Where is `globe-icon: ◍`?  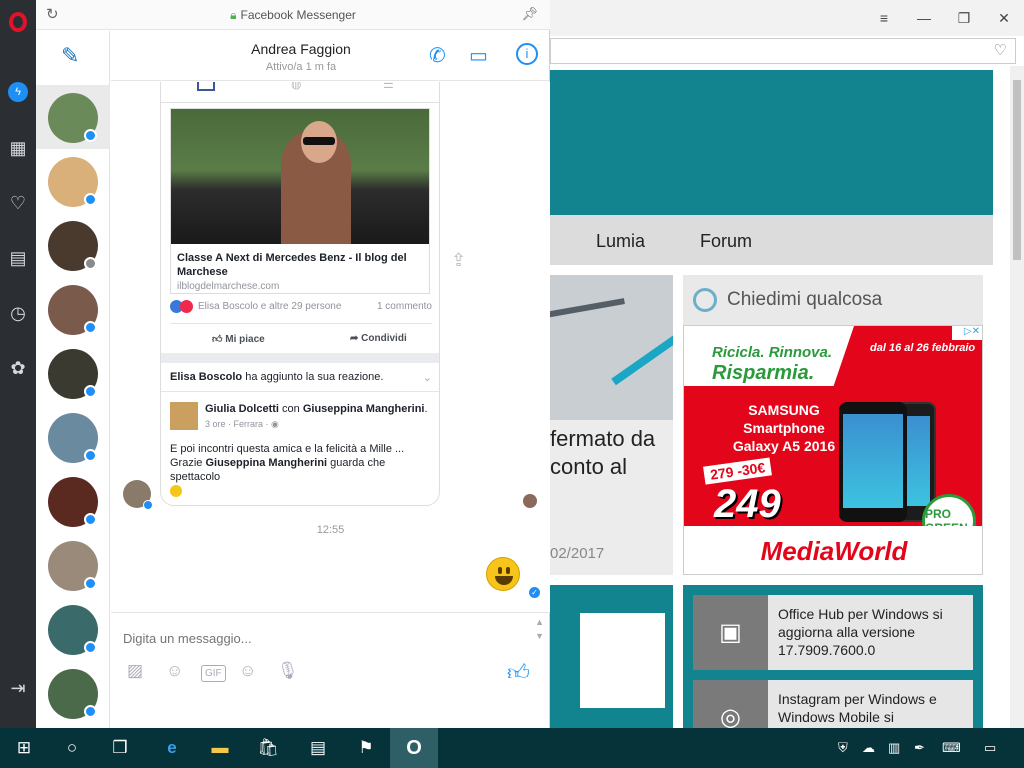 globe-icon: ◍ is located at coordinates (296, 86).